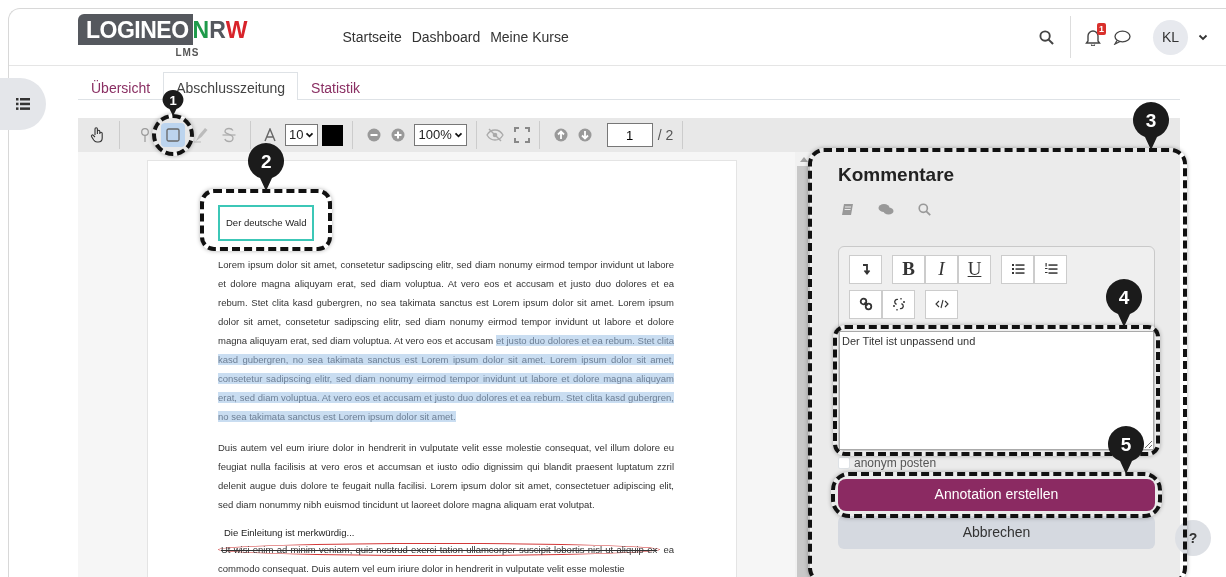  What do you see at coordinates (886, 209) in the screenshot?
I see `comments-icon` at bounding box center [886, 209].